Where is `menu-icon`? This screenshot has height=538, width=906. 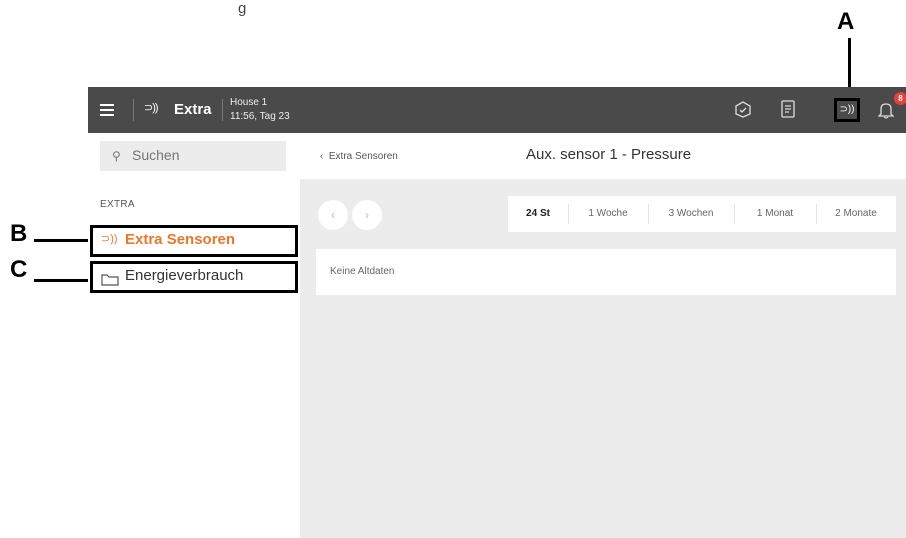
menu-icon is located at coordinates (108, 110).